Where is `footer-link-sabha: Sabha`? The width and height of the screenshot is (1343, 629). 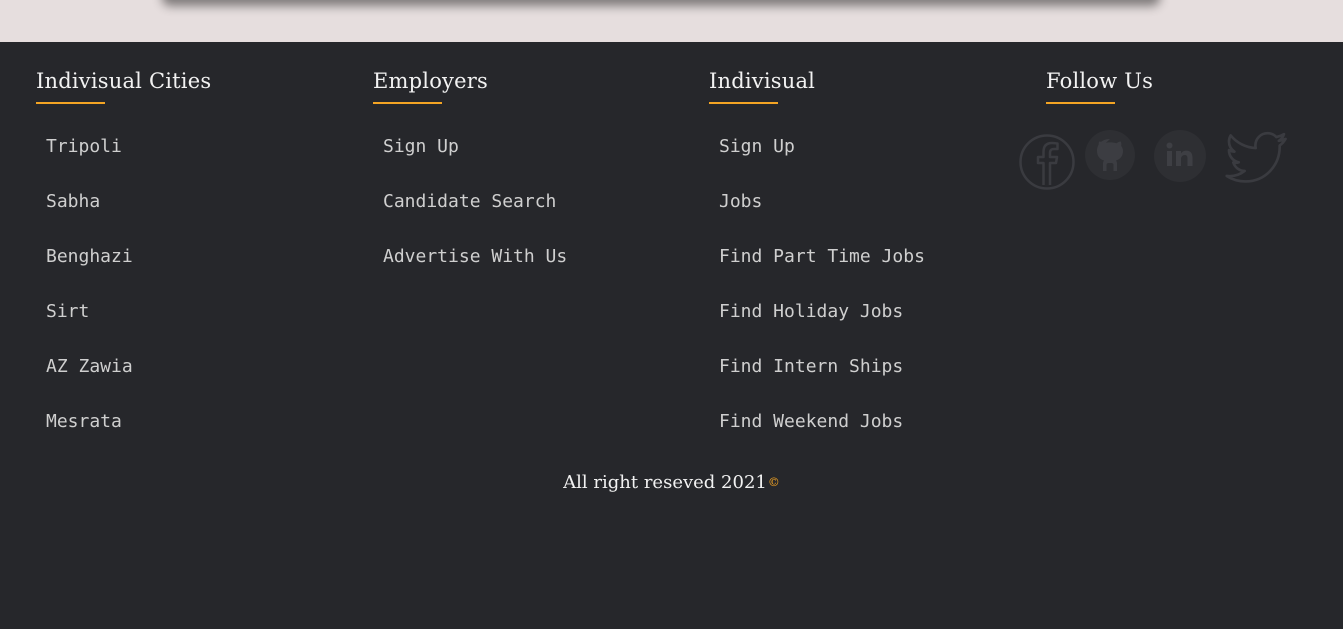
footer-link-sabha: Sabha is located at coordinates (196, 216).